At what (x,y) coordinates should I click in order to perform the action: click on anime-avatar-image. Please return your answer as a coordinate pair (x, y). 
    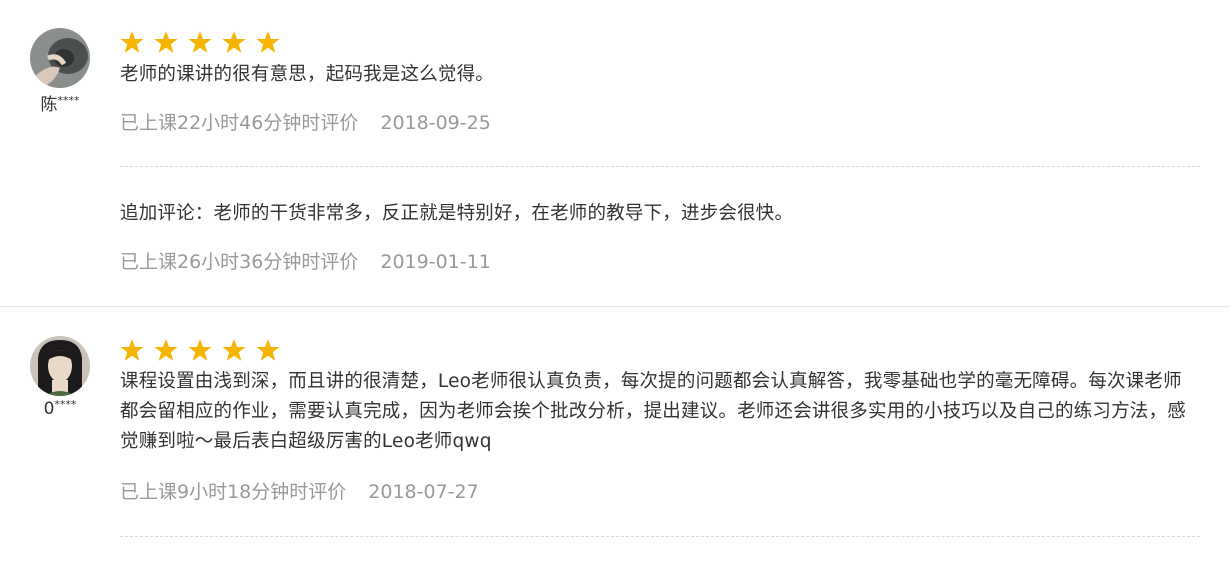
    Looking at the image, I should click on (60, 366).